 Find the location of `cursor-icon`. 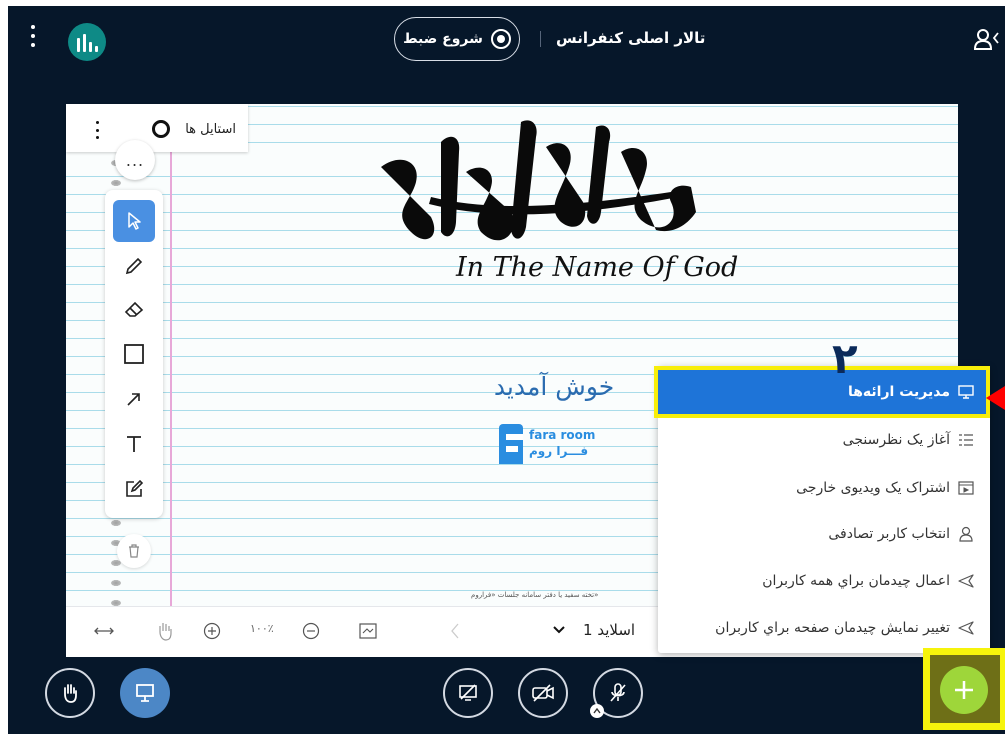

cursor-icon is located at coordinates (134, 221).